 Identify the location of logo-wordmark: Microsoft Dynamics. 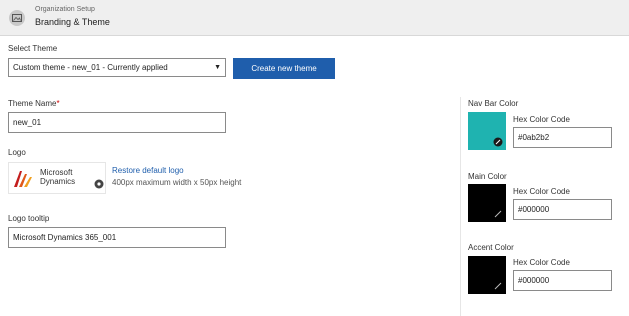
(57, 177).